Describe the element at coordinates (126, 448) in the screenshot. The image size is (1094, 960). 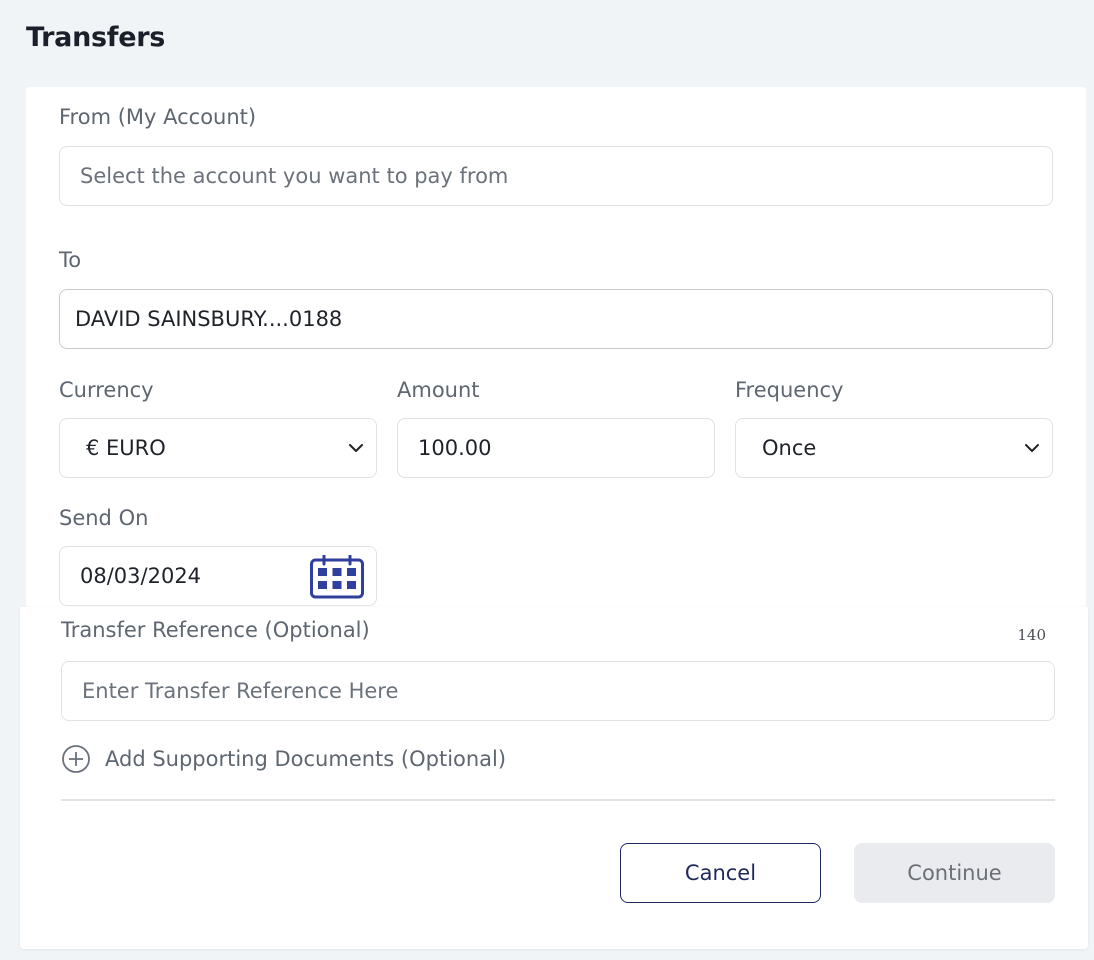
I see `currency-value: € EURO` at that location.